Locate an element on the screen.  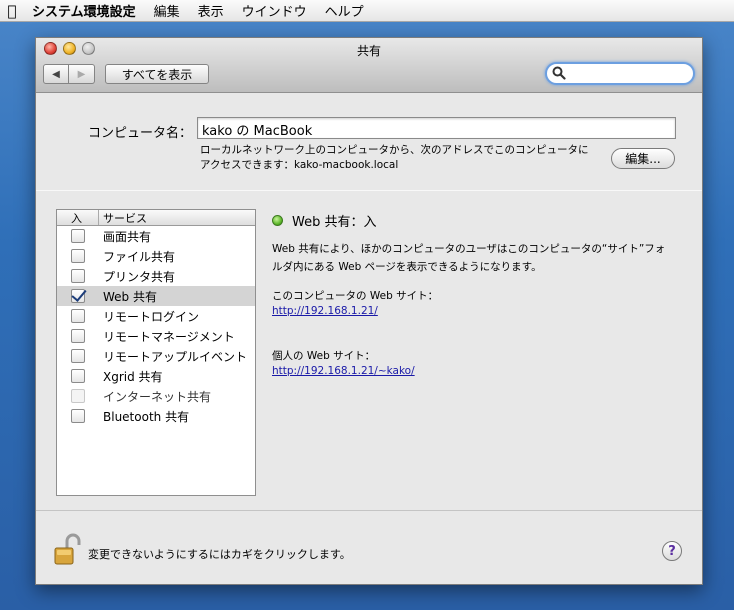
service-row: リモートアップルイベント is located at coordinates (156, 356).